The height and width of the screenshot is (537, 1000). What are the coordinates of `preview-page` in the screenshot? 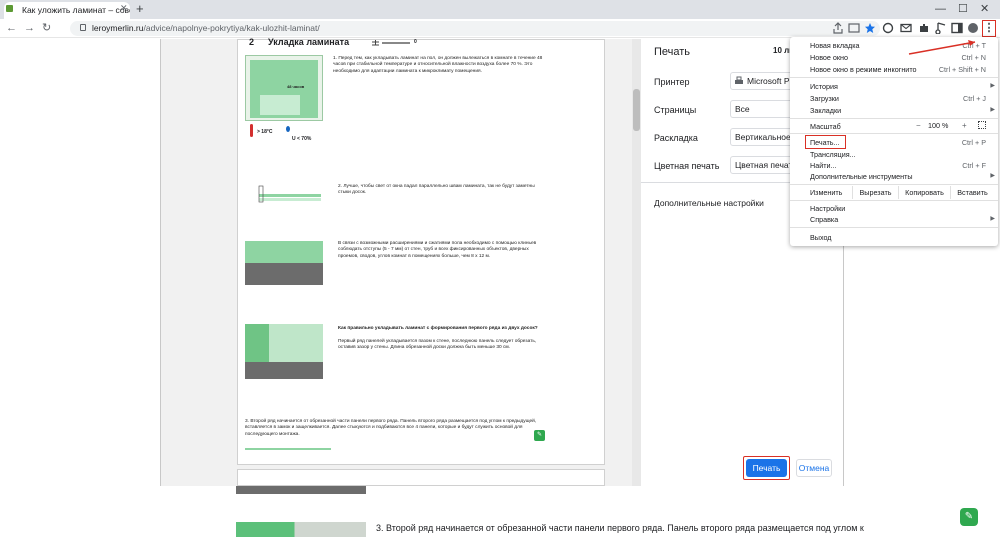 It's located at (421, 477).